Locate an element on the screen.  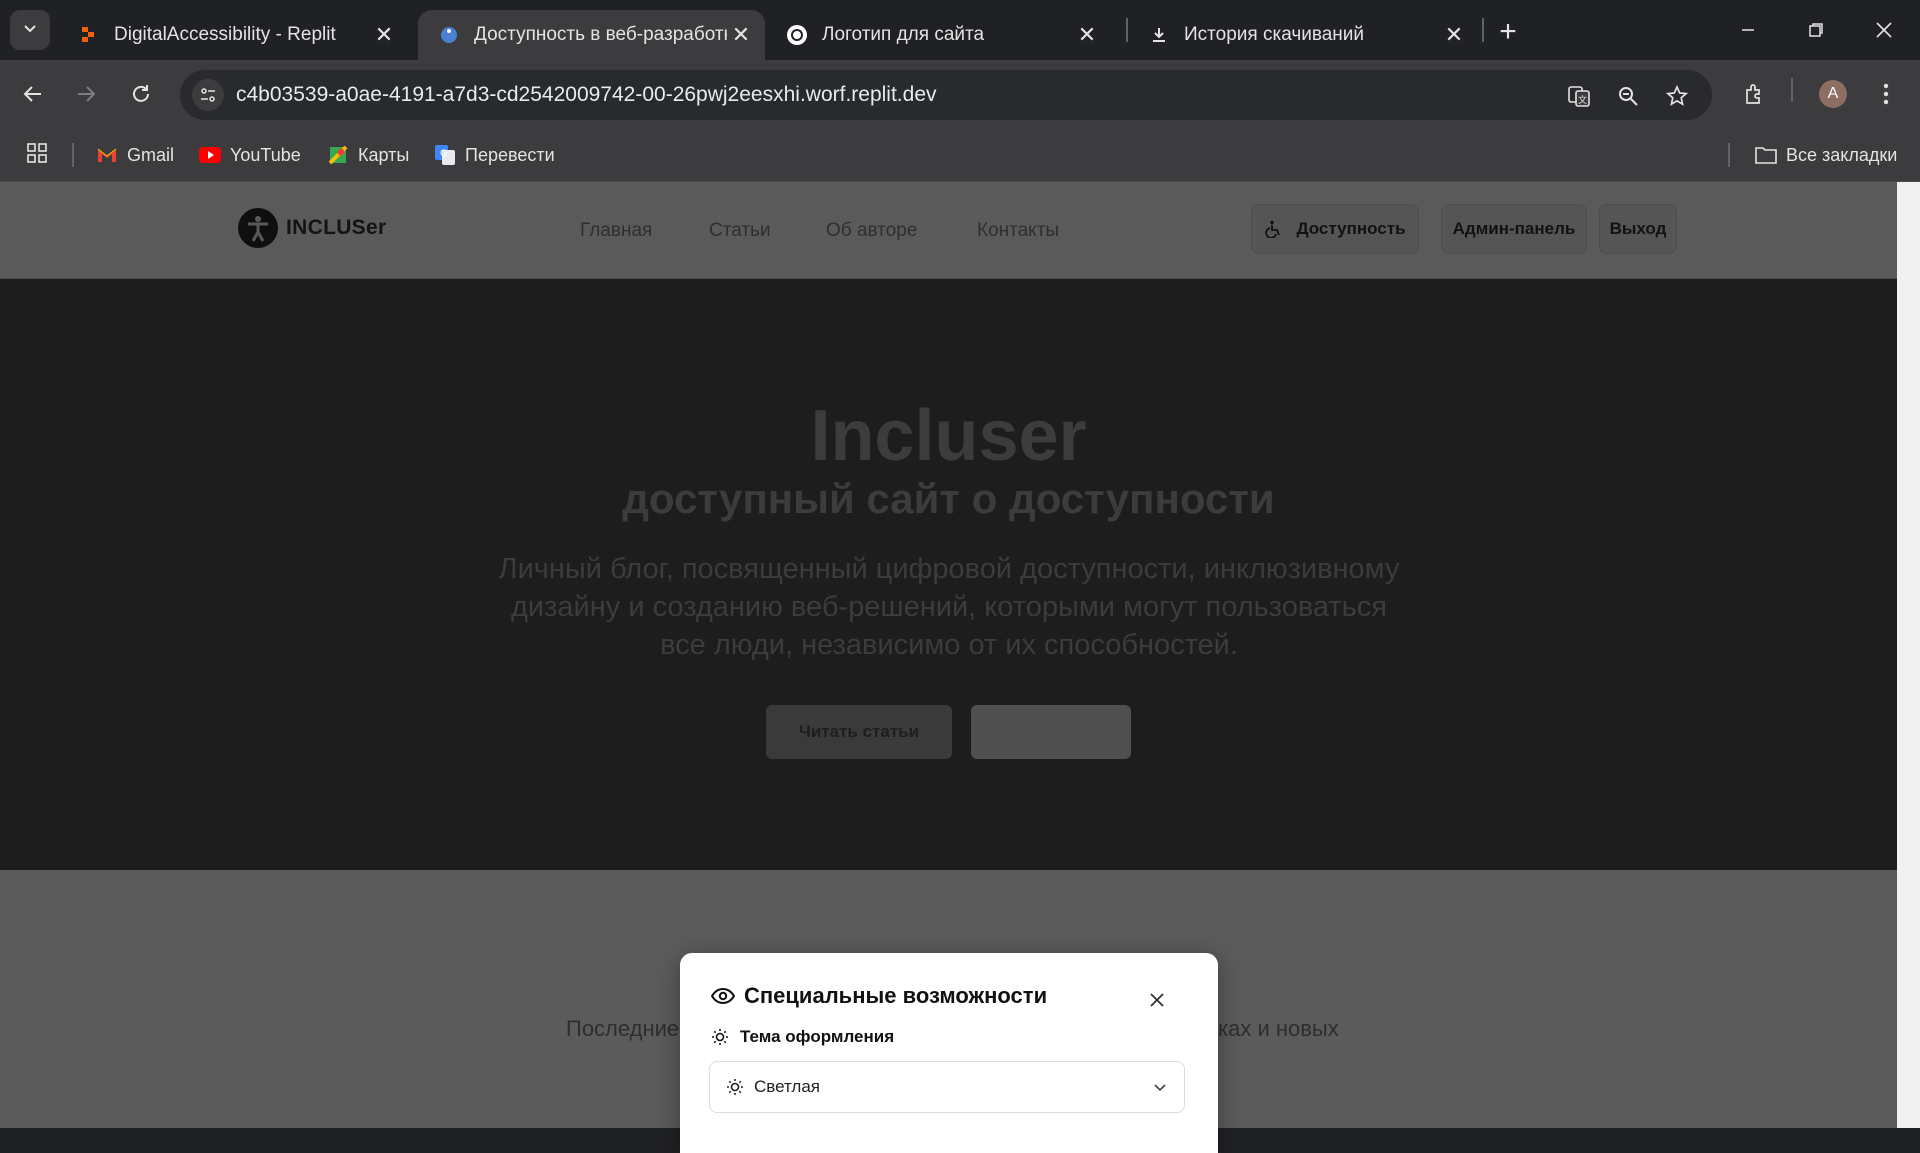
bookmark-maps: Карты is located at coordinates (368, 155).